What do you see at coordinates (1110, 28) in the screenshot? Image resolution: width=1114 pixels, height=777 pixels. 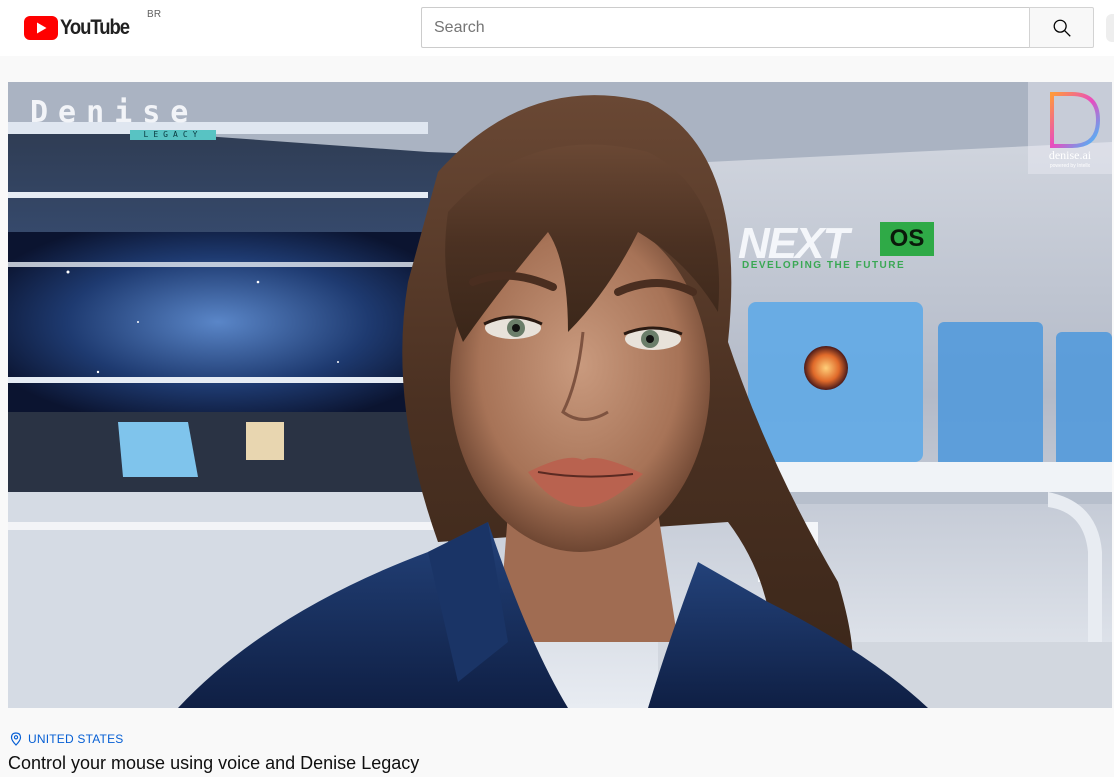 I see `voice-search-button` at bounding box center [1110, 28].